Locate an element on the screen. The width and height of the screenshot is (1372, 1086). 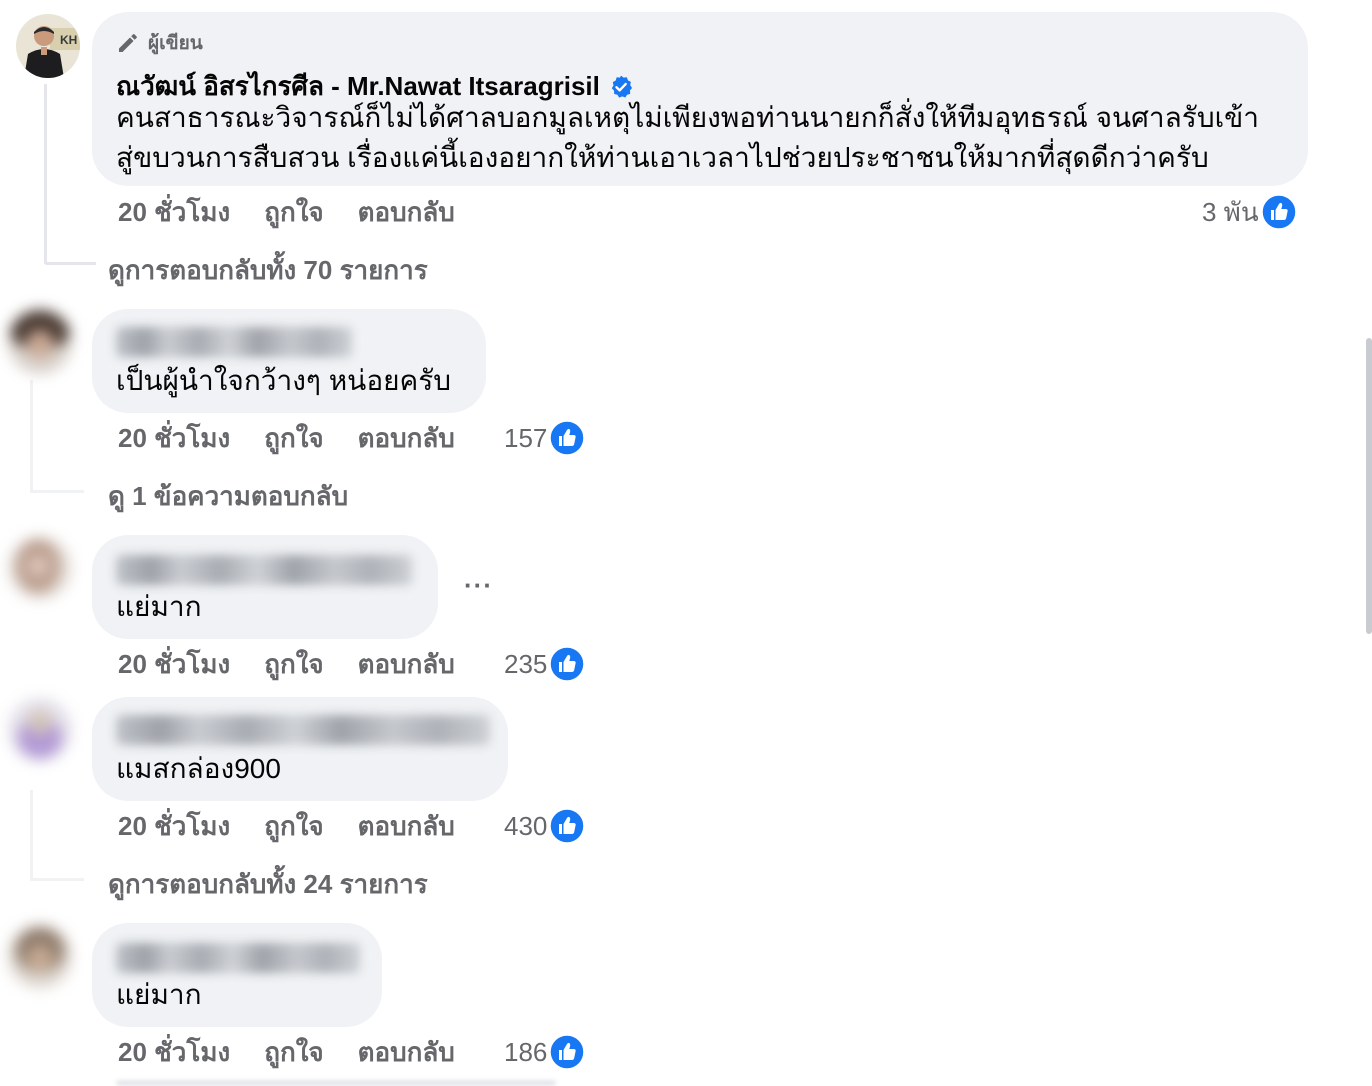
comment-text: แมสกล่อง900 is located at coordinates (198, 768).